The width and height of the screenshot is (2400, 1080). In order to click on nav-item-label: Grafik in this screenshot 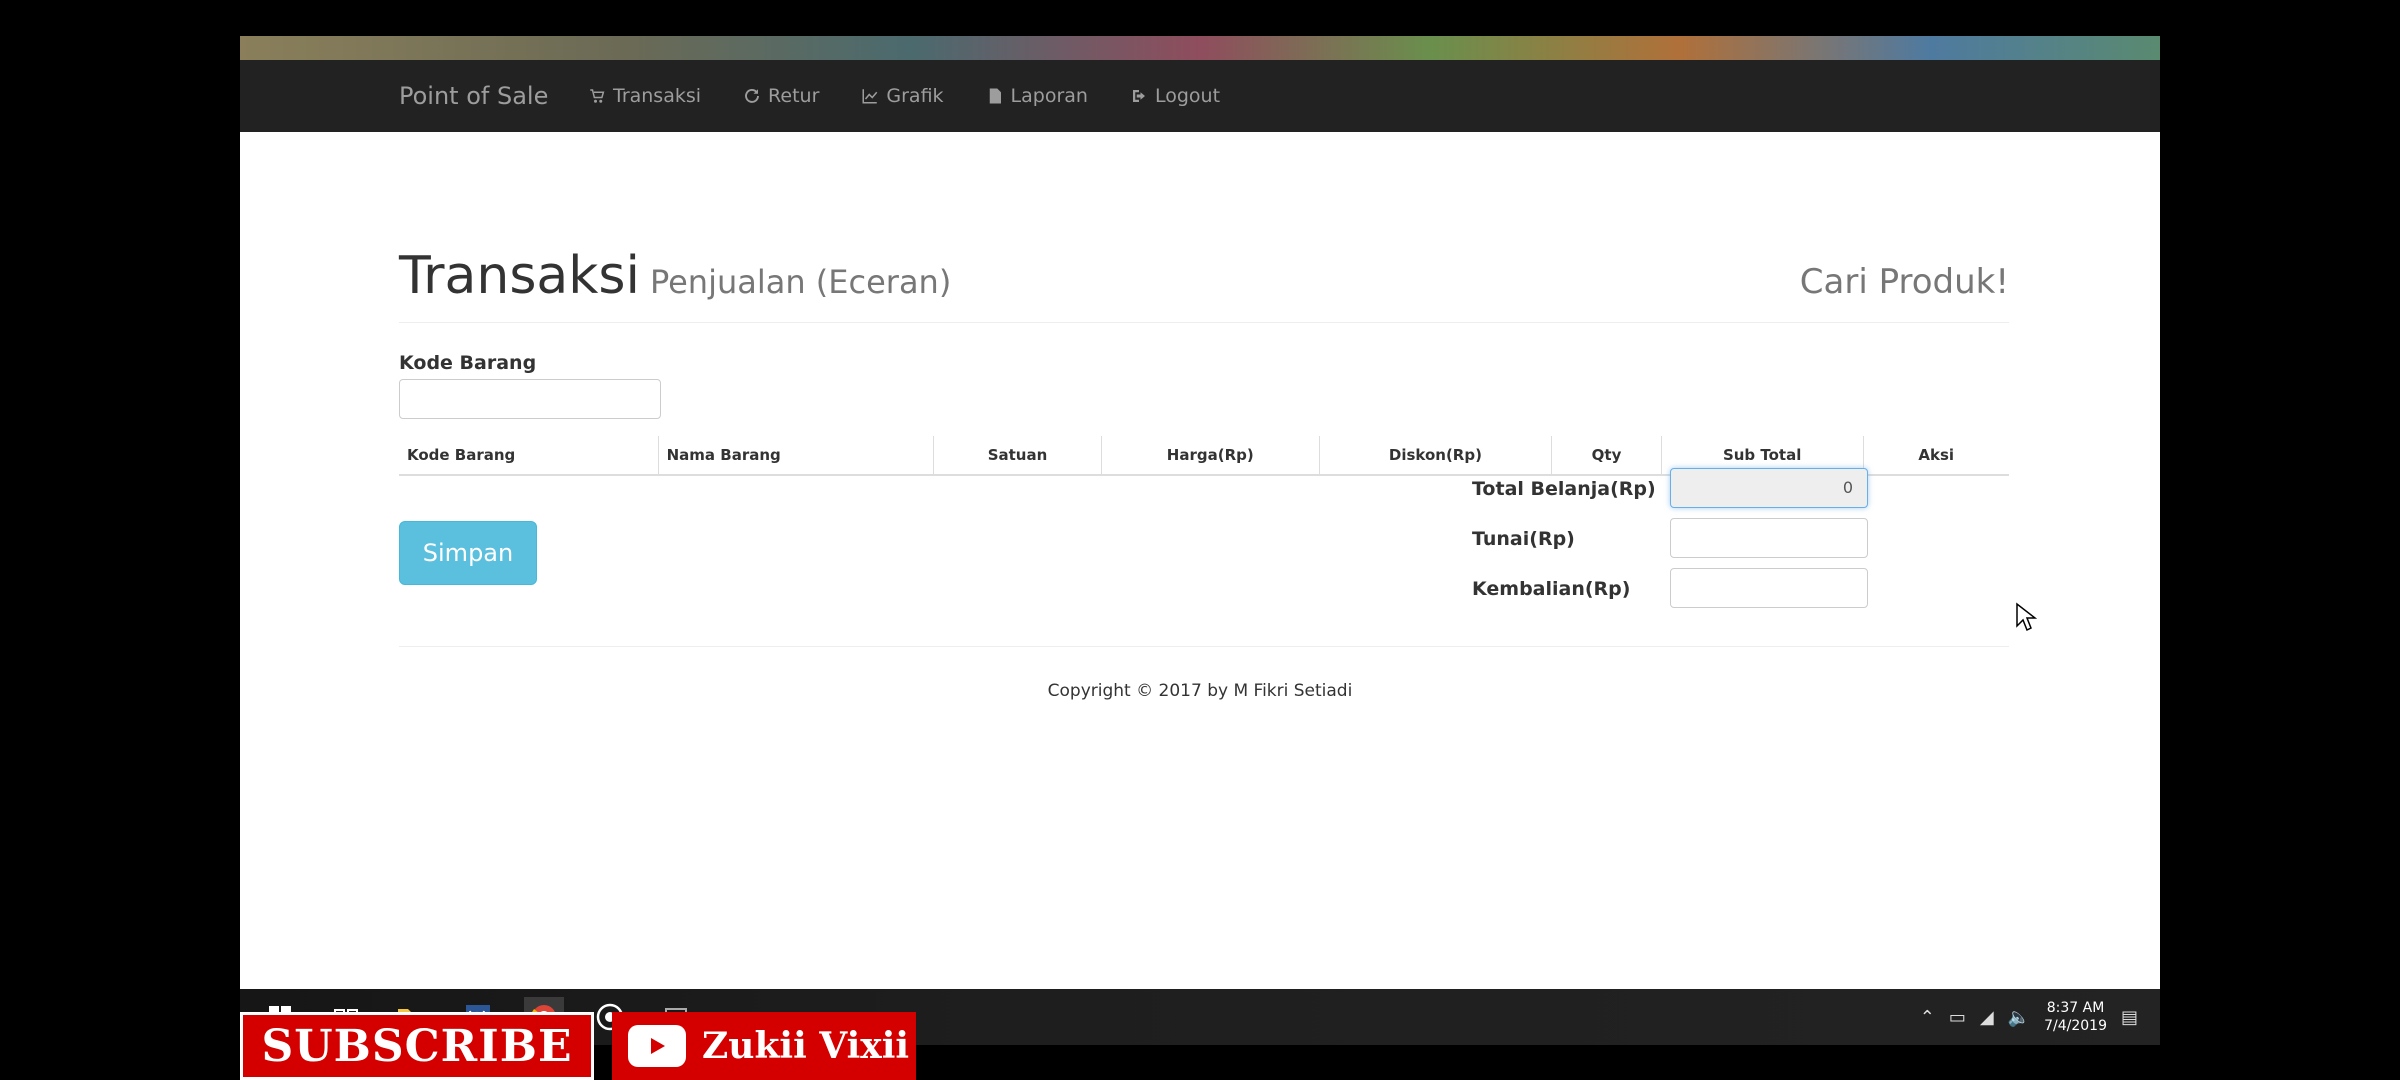, I will do `click(915, 96)`.